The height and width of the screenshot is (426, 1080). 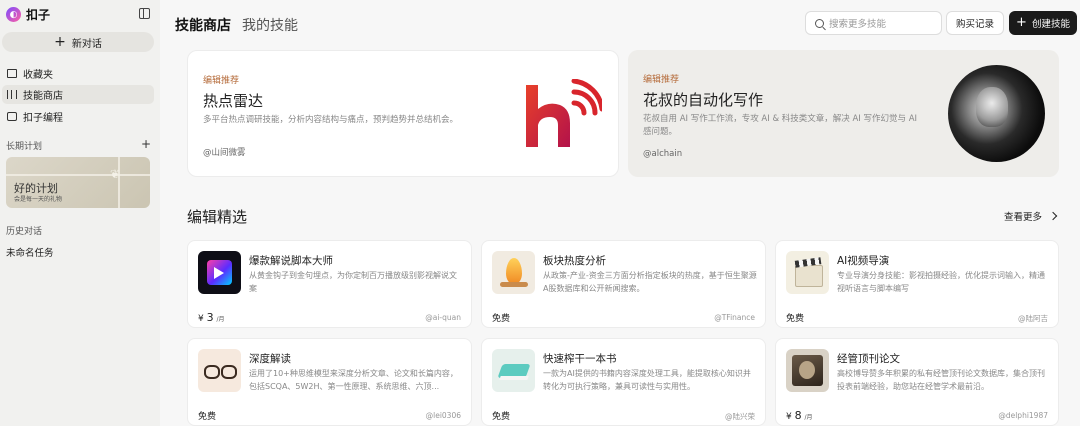 What do you see at coordinates (1023, 415) in the screenshot?
I see `skill-author: @delphi1987` at bounding box center [1023, 415].